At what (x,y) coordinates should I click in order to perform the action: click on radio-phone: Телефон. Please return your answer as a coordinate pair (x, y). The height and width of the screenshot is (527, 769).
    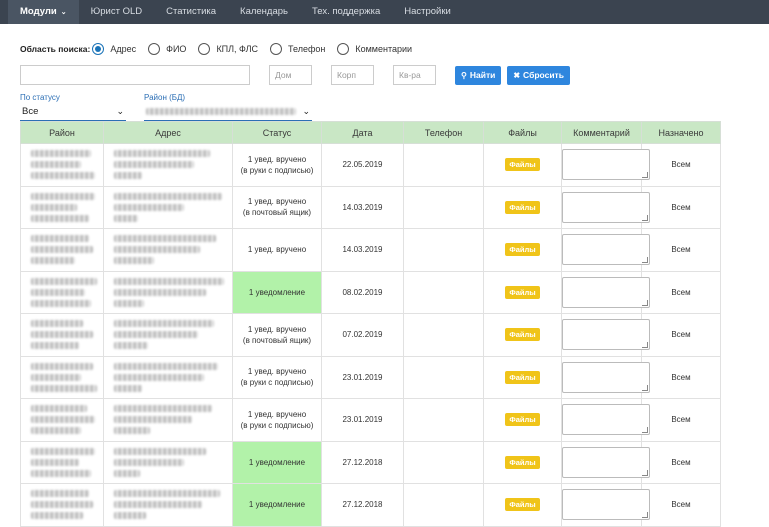
    Looking at the image, I should click on (297, 49).